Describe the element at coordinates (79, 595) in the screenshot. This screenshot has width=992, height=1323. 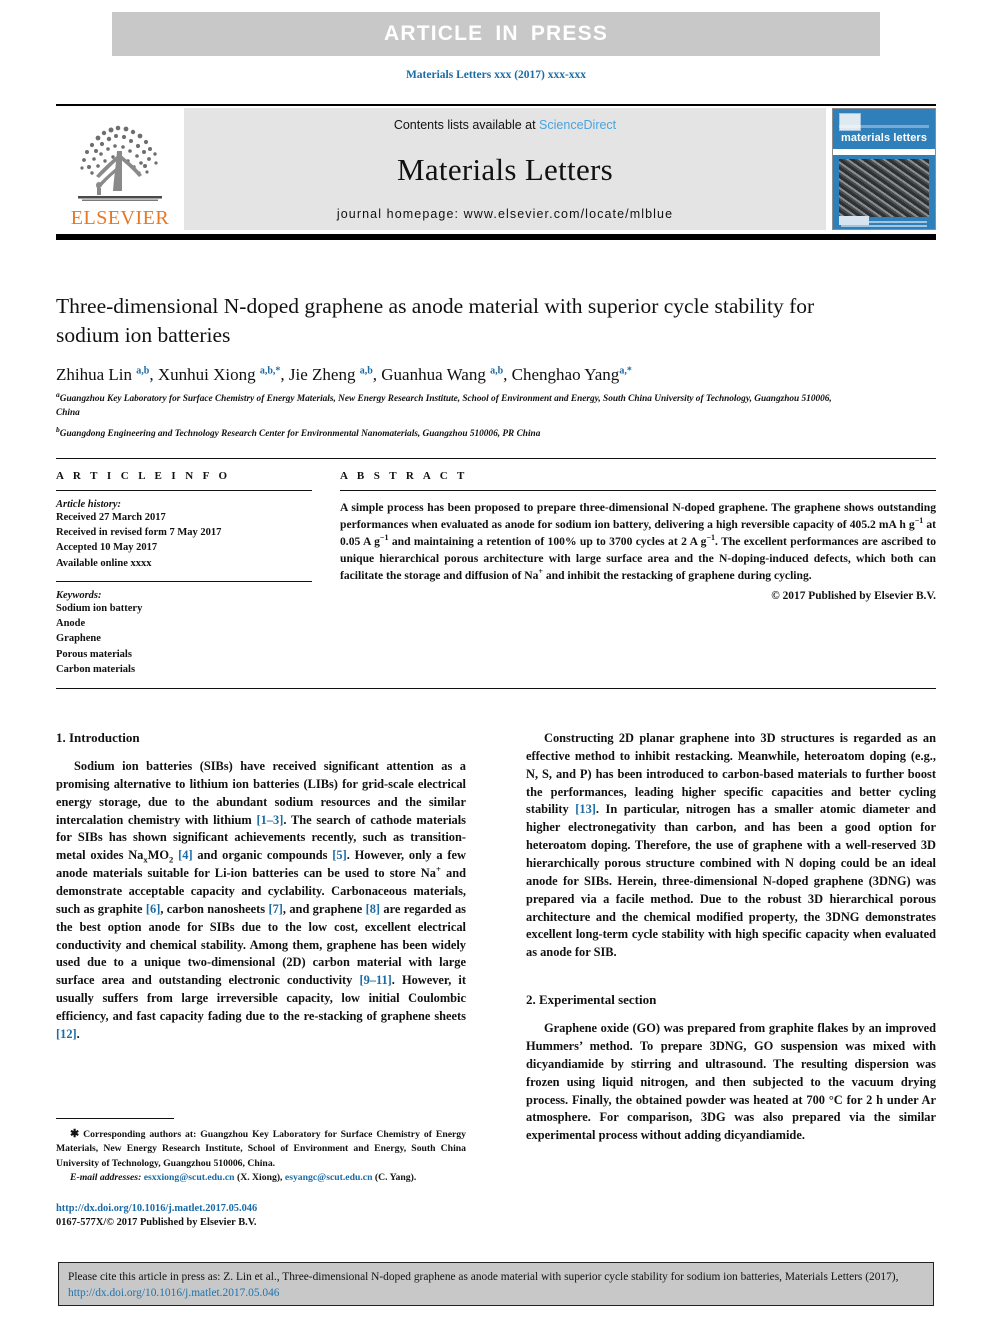
I see `keywords-label: Keywords:` at that location.